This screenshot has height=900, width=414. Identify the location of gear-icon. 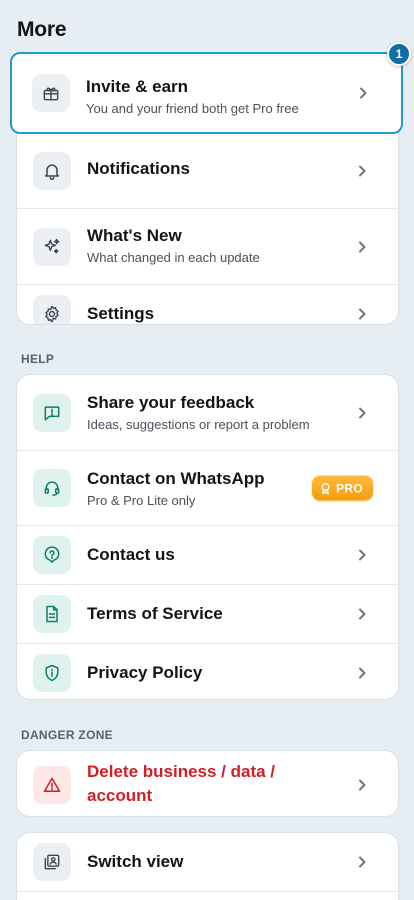
(52, 309).